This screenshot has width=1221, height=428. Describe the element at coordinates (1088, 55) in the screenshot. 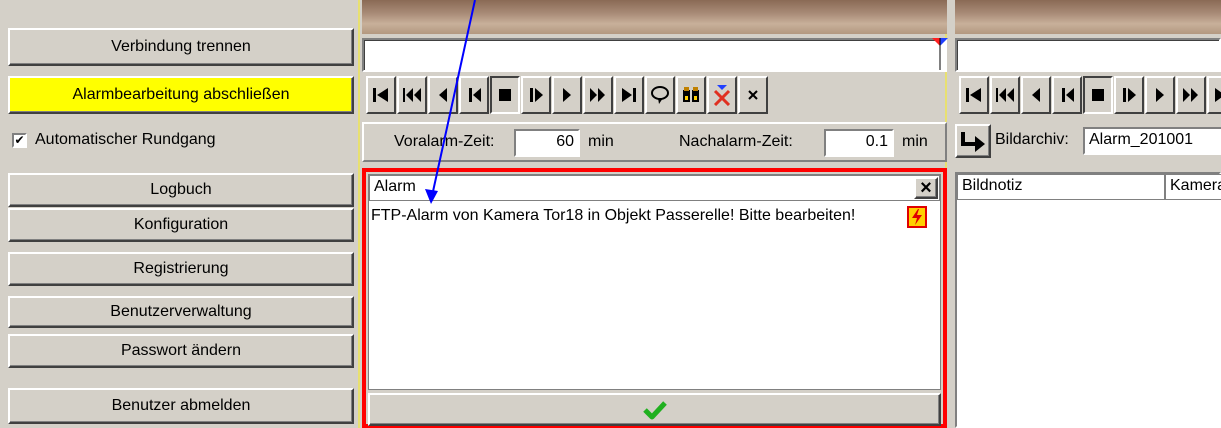

I see `timeline-right` at that location.